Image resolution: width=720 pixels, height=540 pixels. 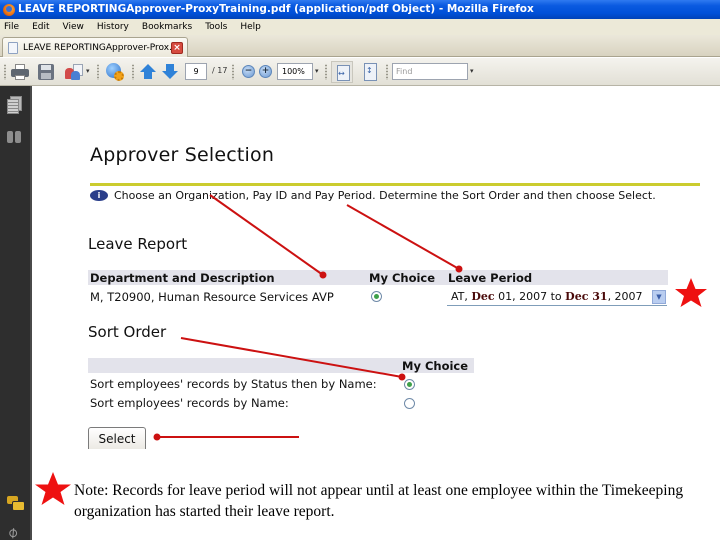 What do you see at coordinates (167, 27) in the screenshot?
I see `menu-bookmarks: Bookmarks` at bounding box center [167, 27].